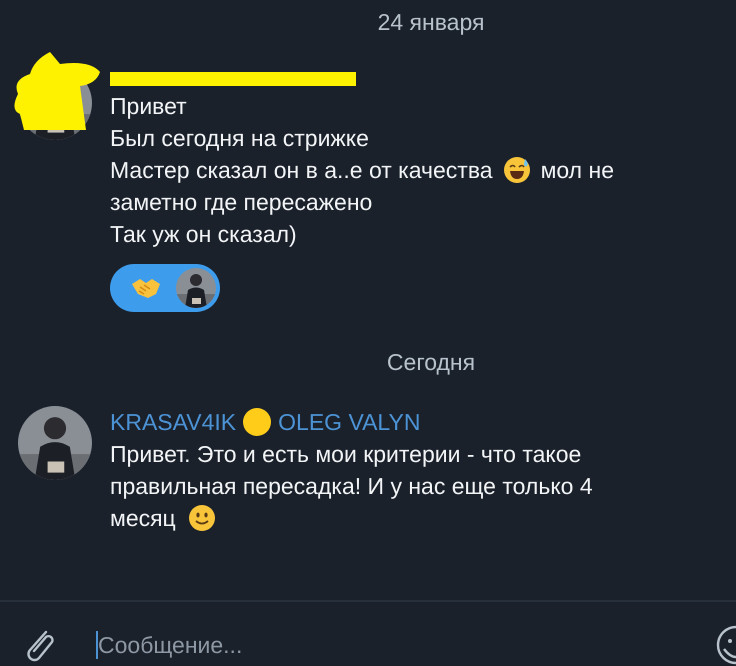  Describe the element at coordinates (173, 422) in the screenshot. I see `sender-name: KRASAV4IK` at that location.